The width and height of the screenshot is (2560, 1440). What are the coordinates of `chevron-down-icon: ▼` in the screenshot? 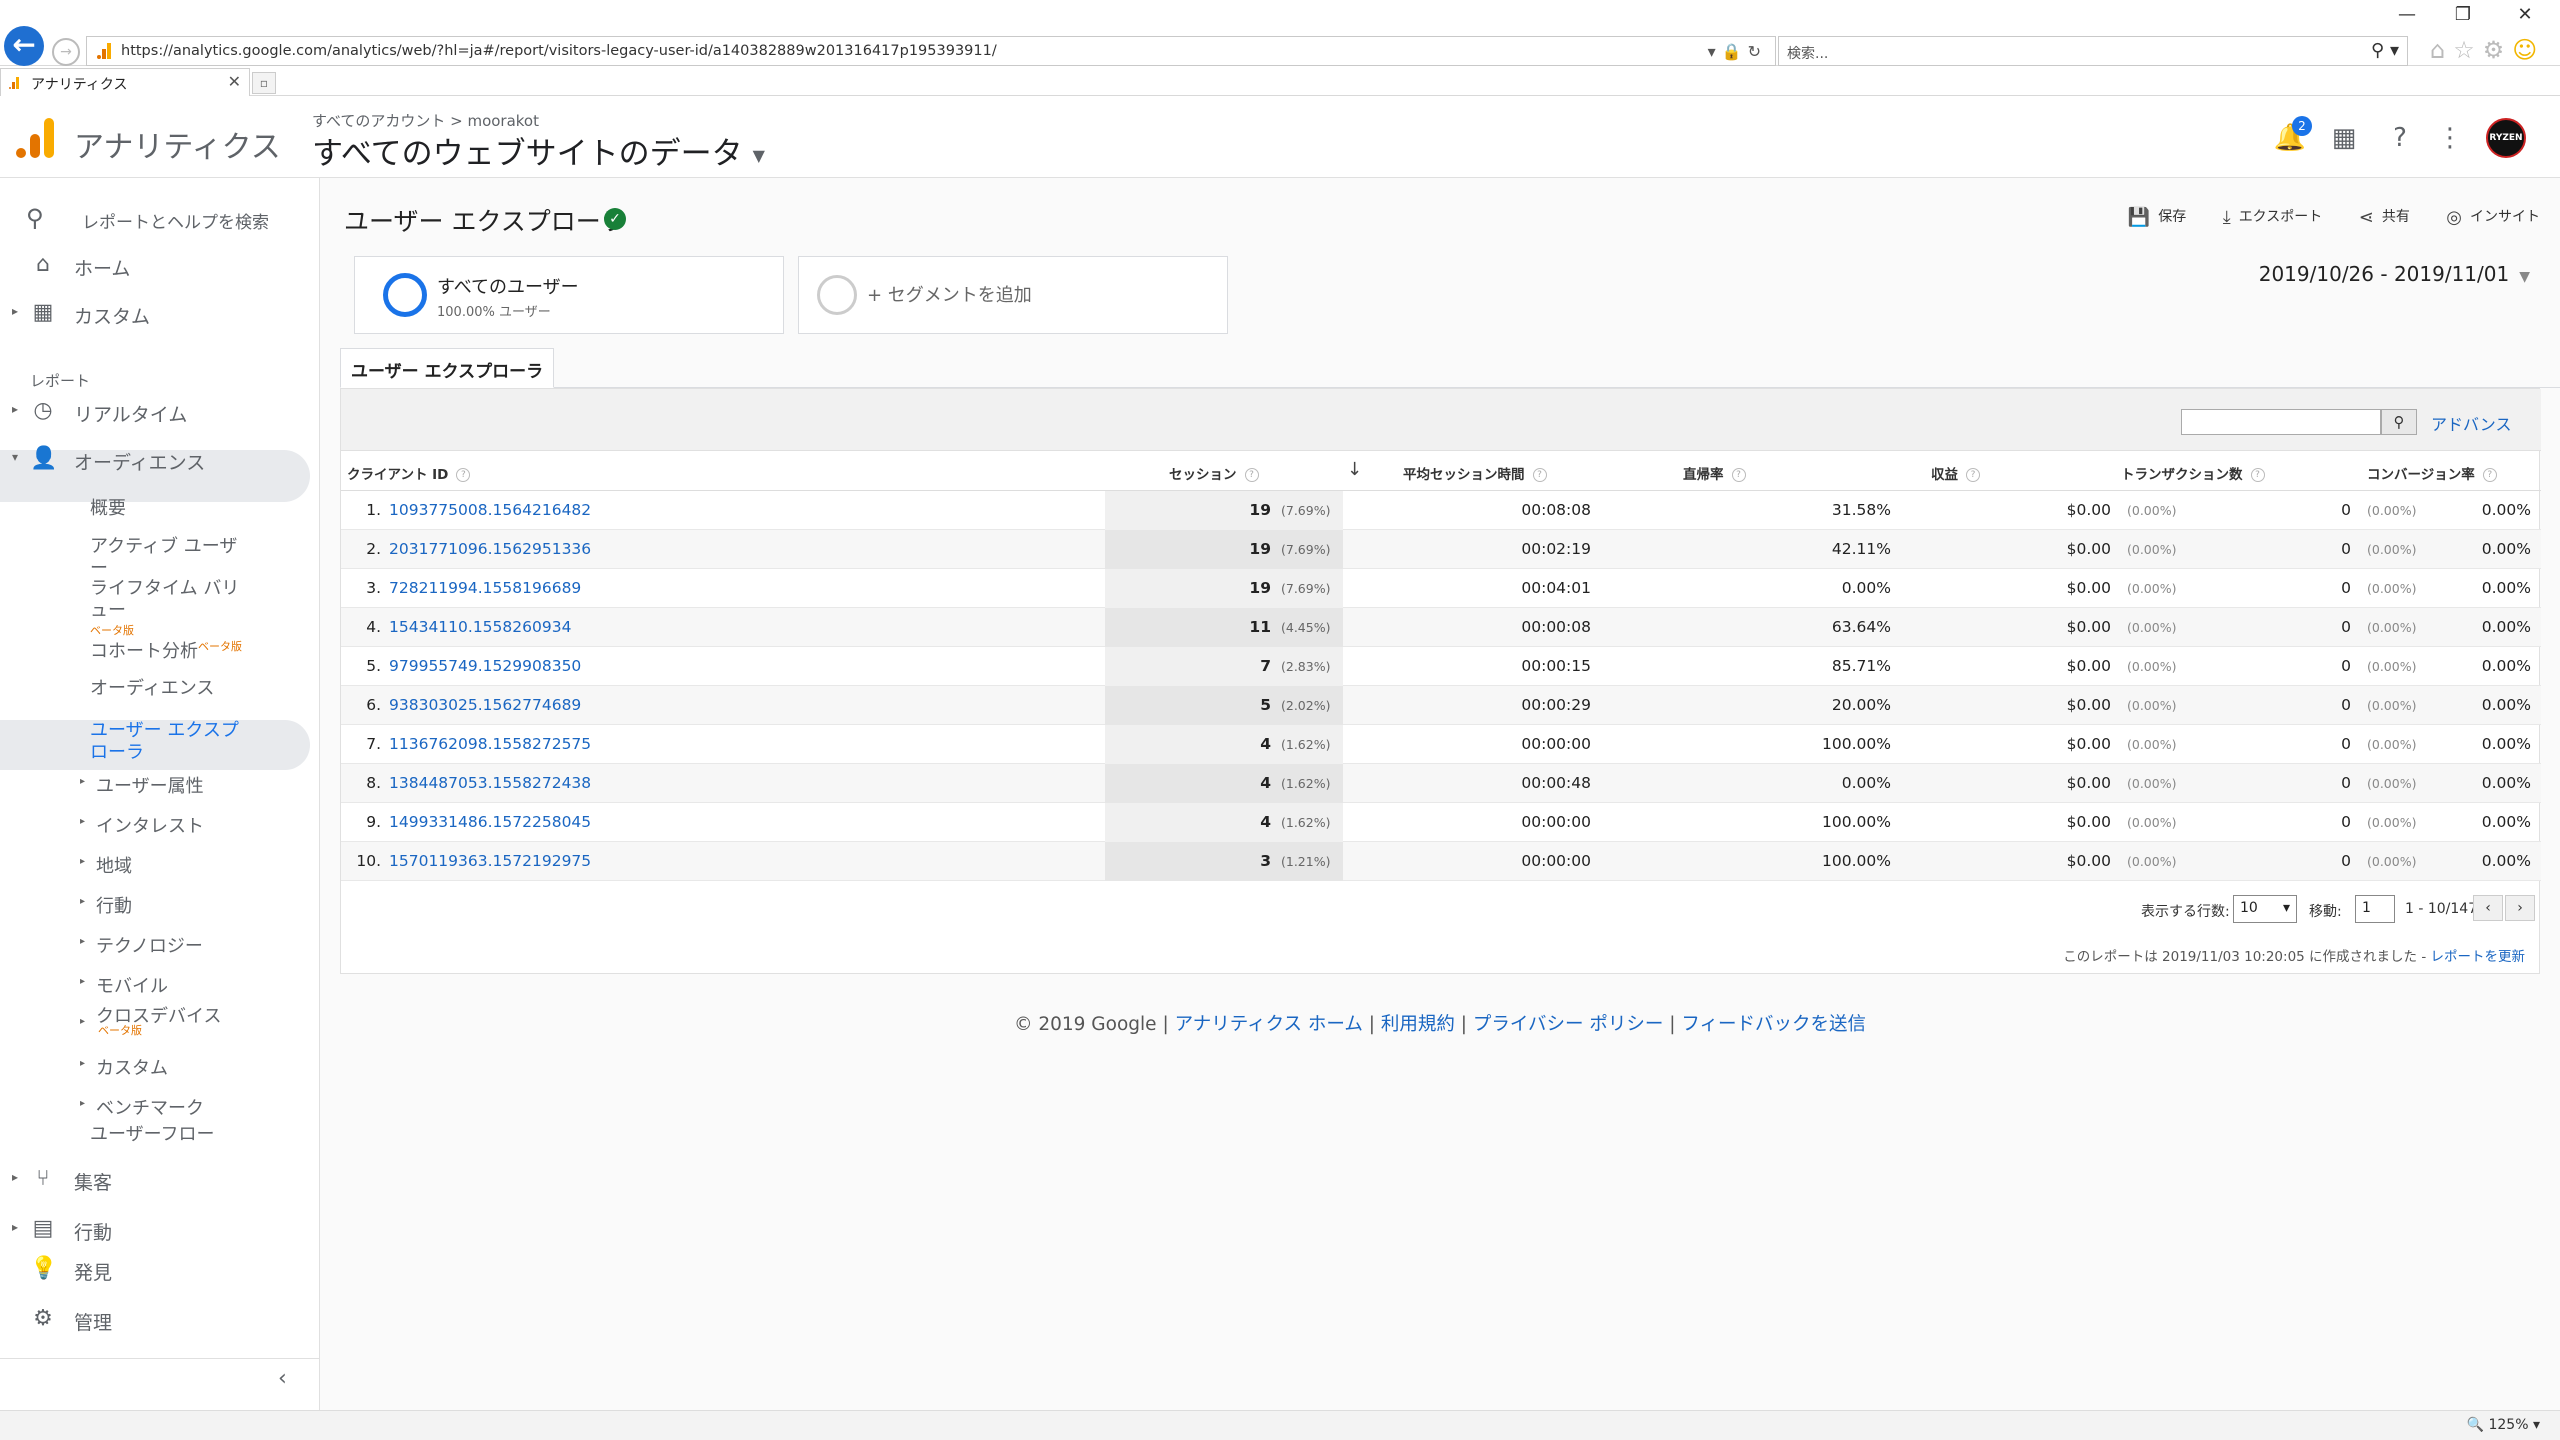 It's located at (758, 155).